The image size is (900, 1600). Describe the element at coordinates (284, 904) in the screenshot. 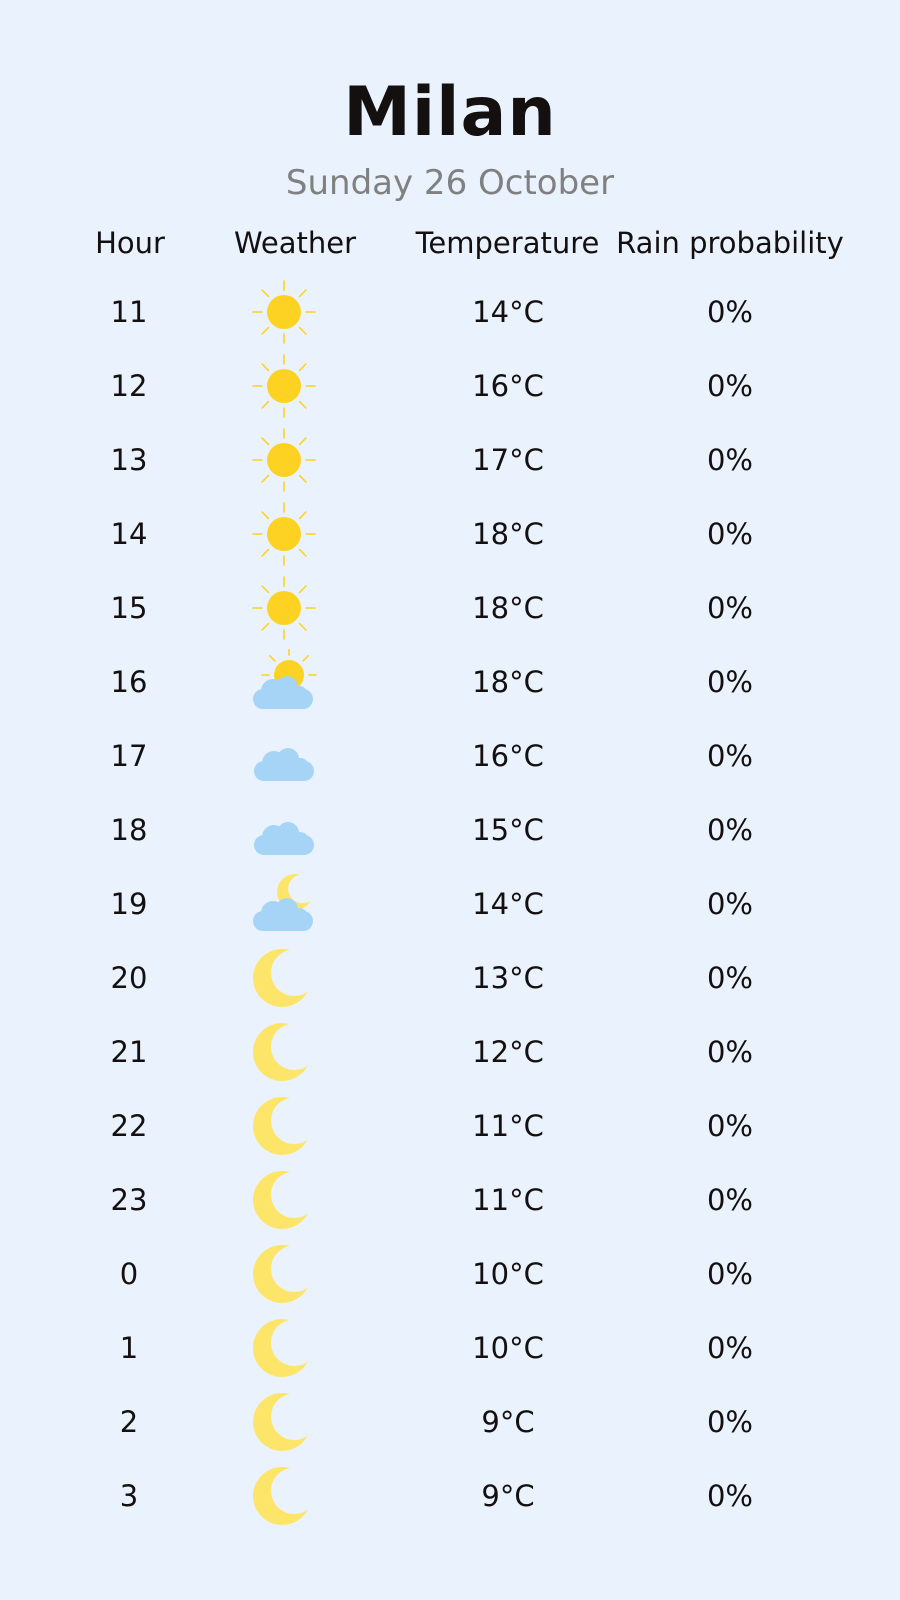

I see `moon-cloud-icon` at that location.